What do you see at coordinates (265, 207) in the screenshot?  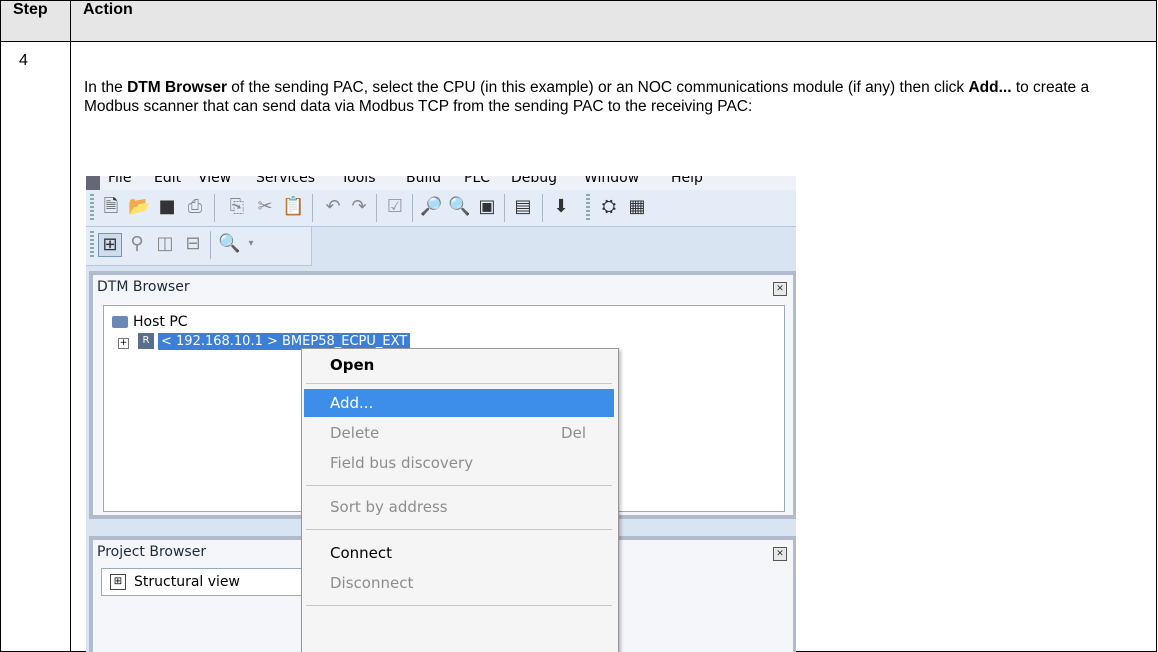 I see `cut-icon: ✂` at bounding box center [265, 207].